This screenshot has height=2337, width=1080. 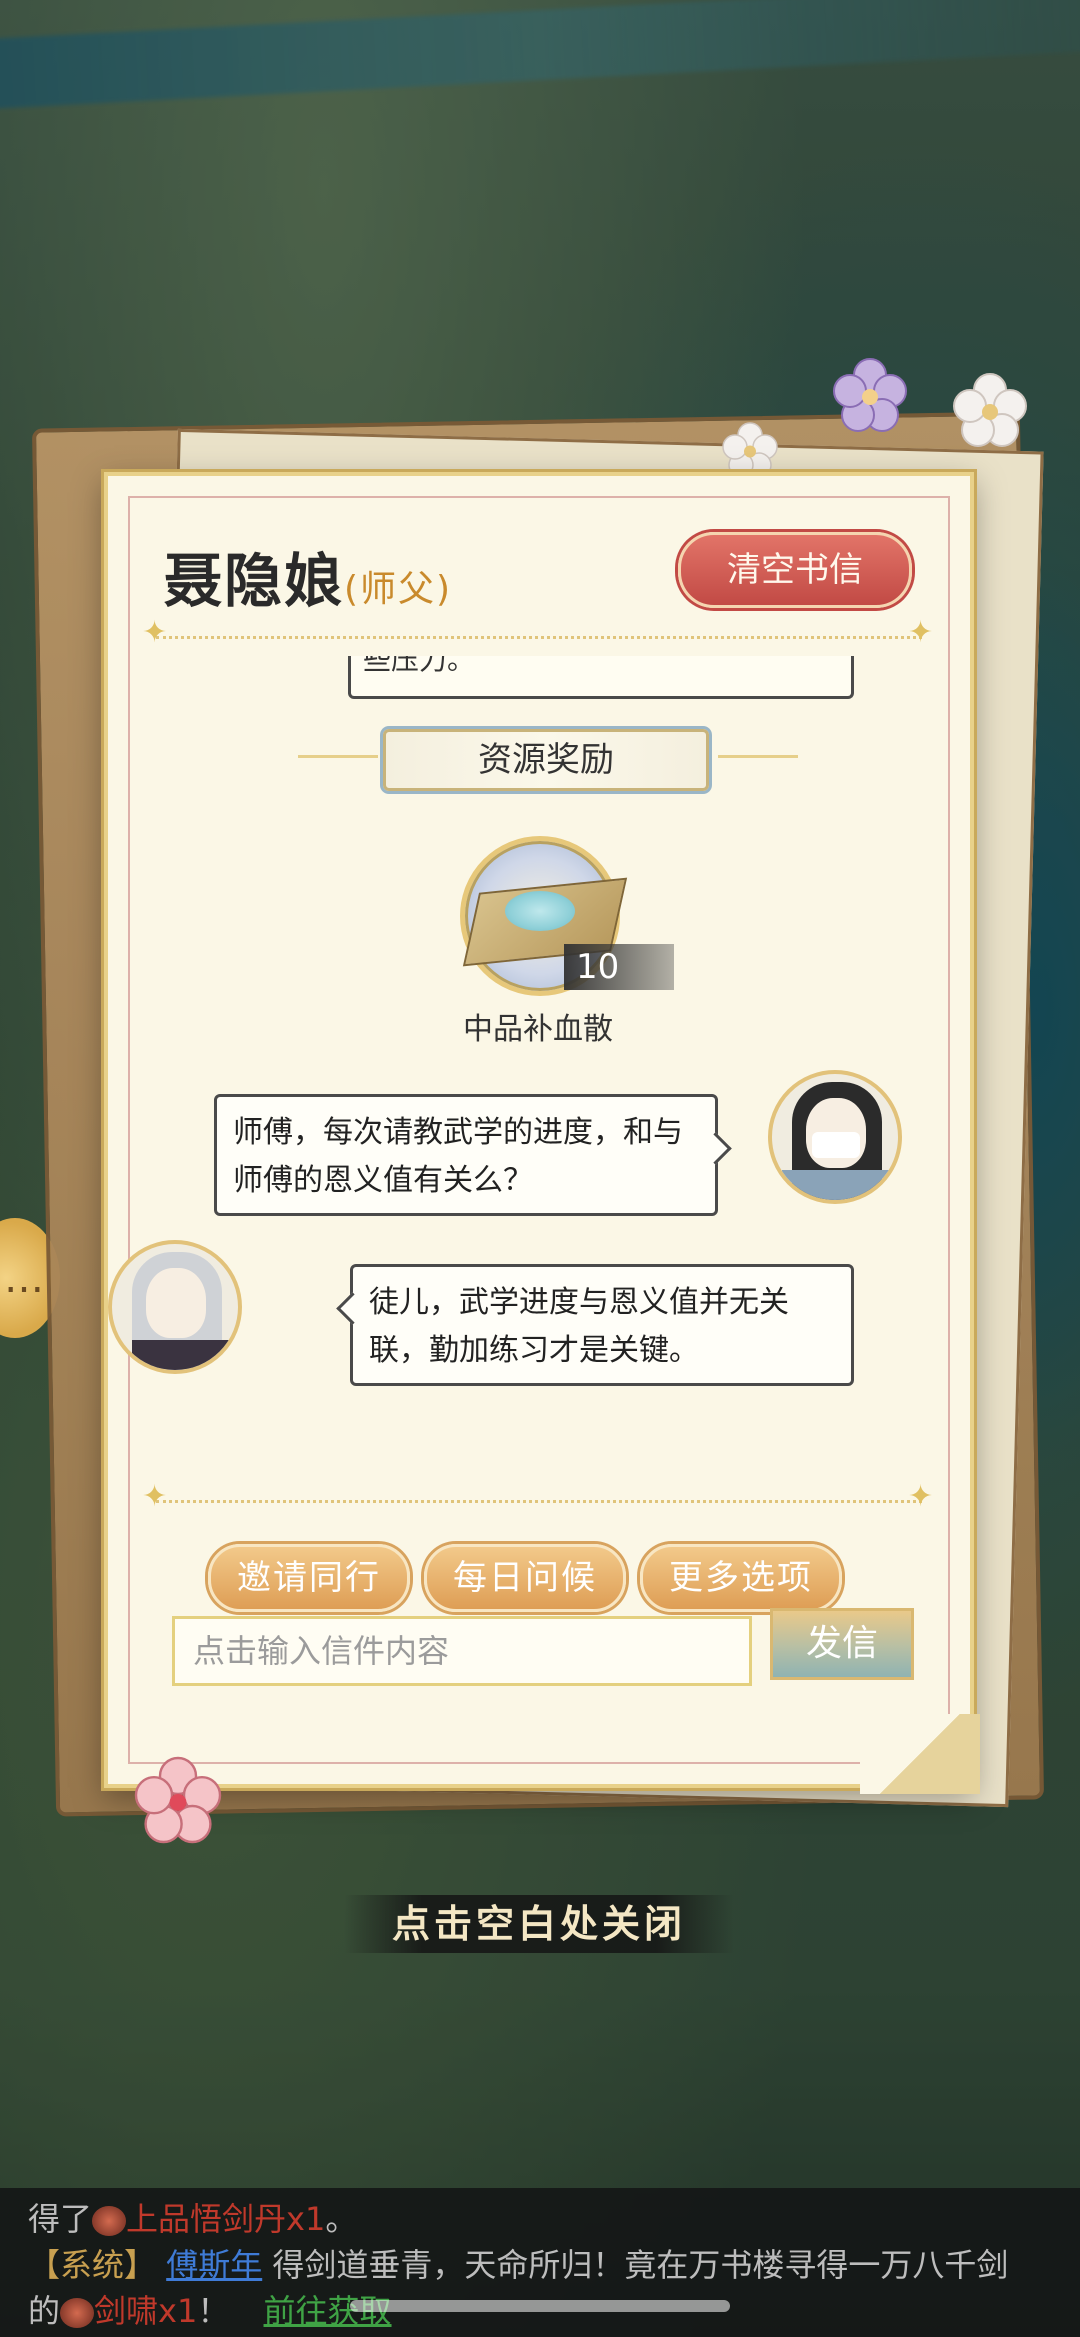 What do you see at coordinates (579, 1326) in the screenshot?
I see `master-message-text: 徒儿，武学进度与恩义值并无关联，勤加练习才是关键。` at bounding box center [579, 1326].